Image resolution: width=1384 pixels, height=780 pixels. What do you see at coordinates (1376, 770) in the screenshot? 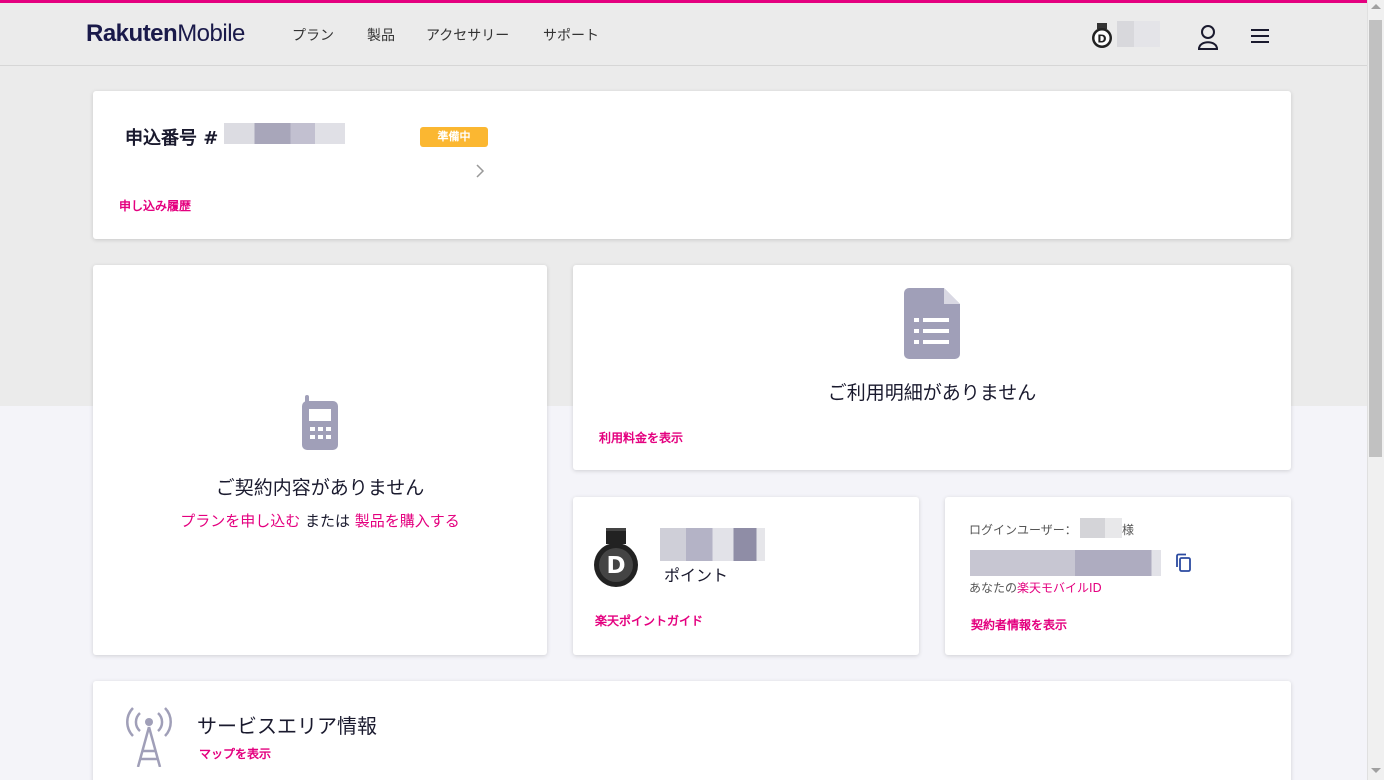
I see `scroll-down-arrow-icon` at bounding box center [1376, 770].